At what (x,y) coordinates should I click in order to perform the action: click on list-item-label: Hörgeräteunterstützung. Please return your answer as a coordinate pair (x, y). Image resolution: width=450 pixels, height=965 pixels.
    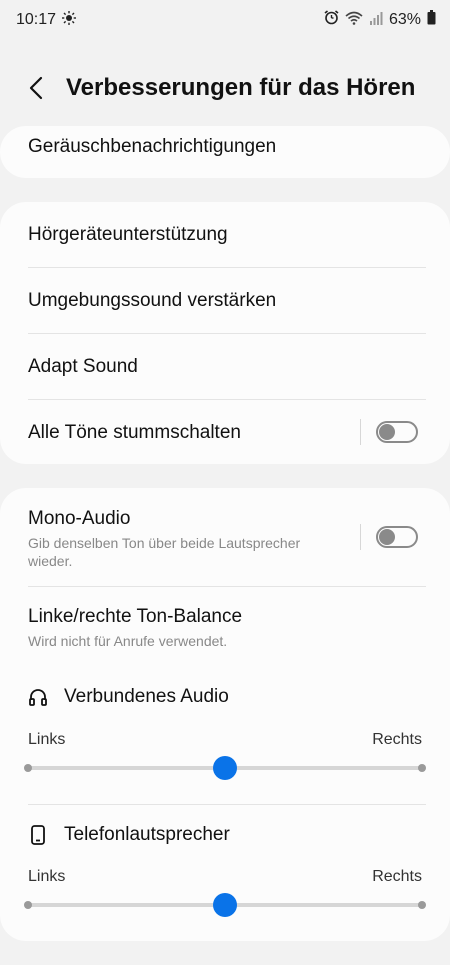
    Looking at the image, I should click on (128, 234).